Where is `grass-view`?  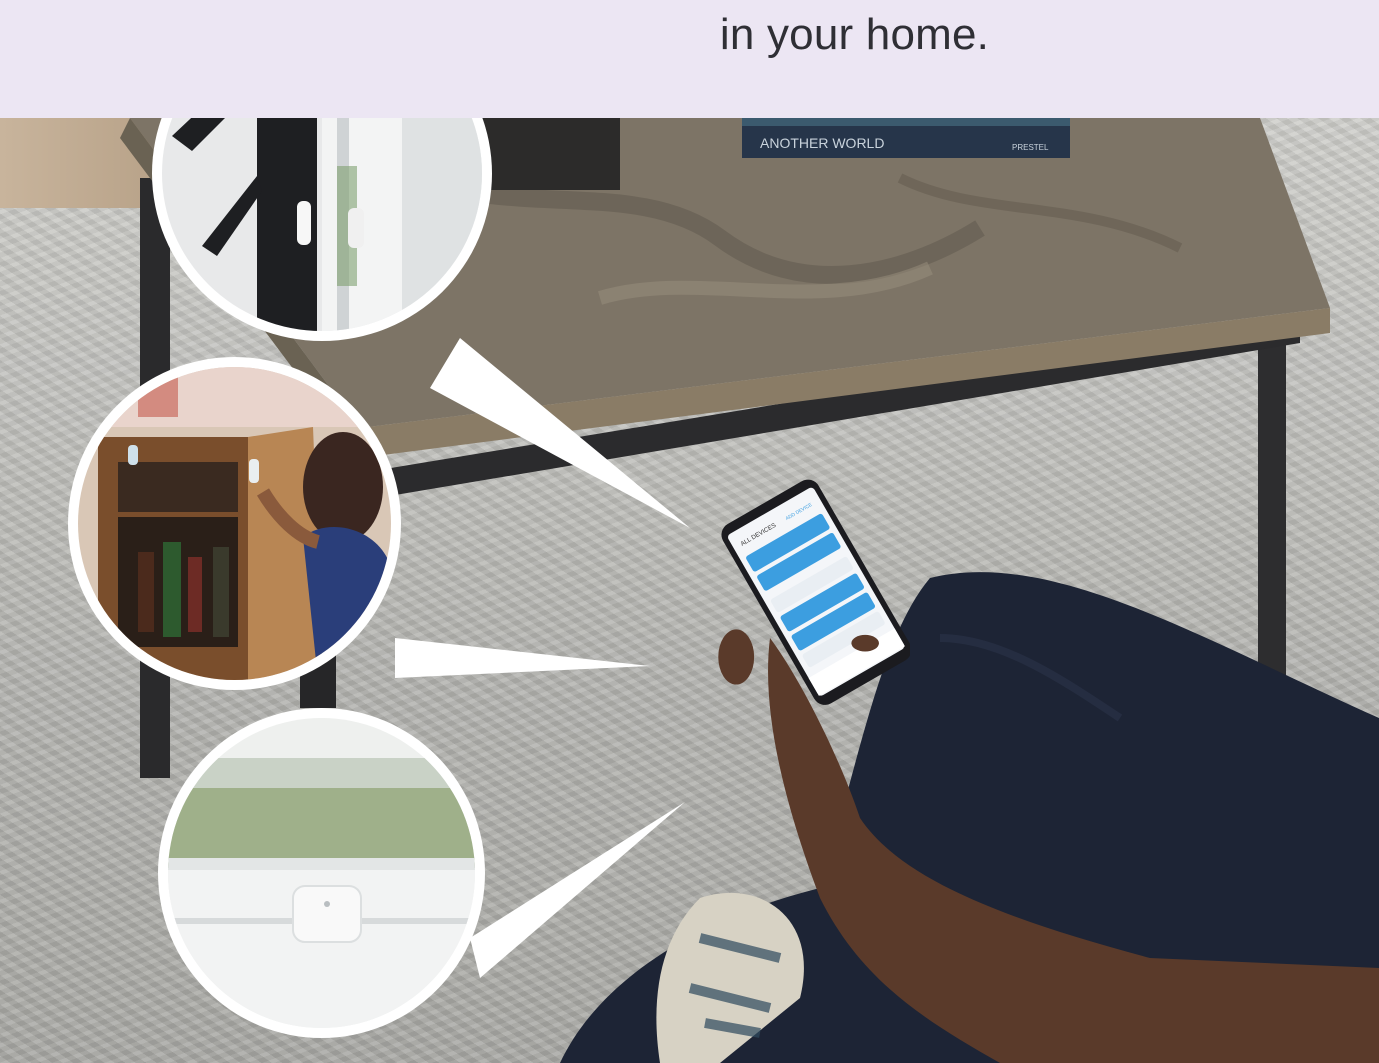 grass-view is located at coordinates (321, 828).